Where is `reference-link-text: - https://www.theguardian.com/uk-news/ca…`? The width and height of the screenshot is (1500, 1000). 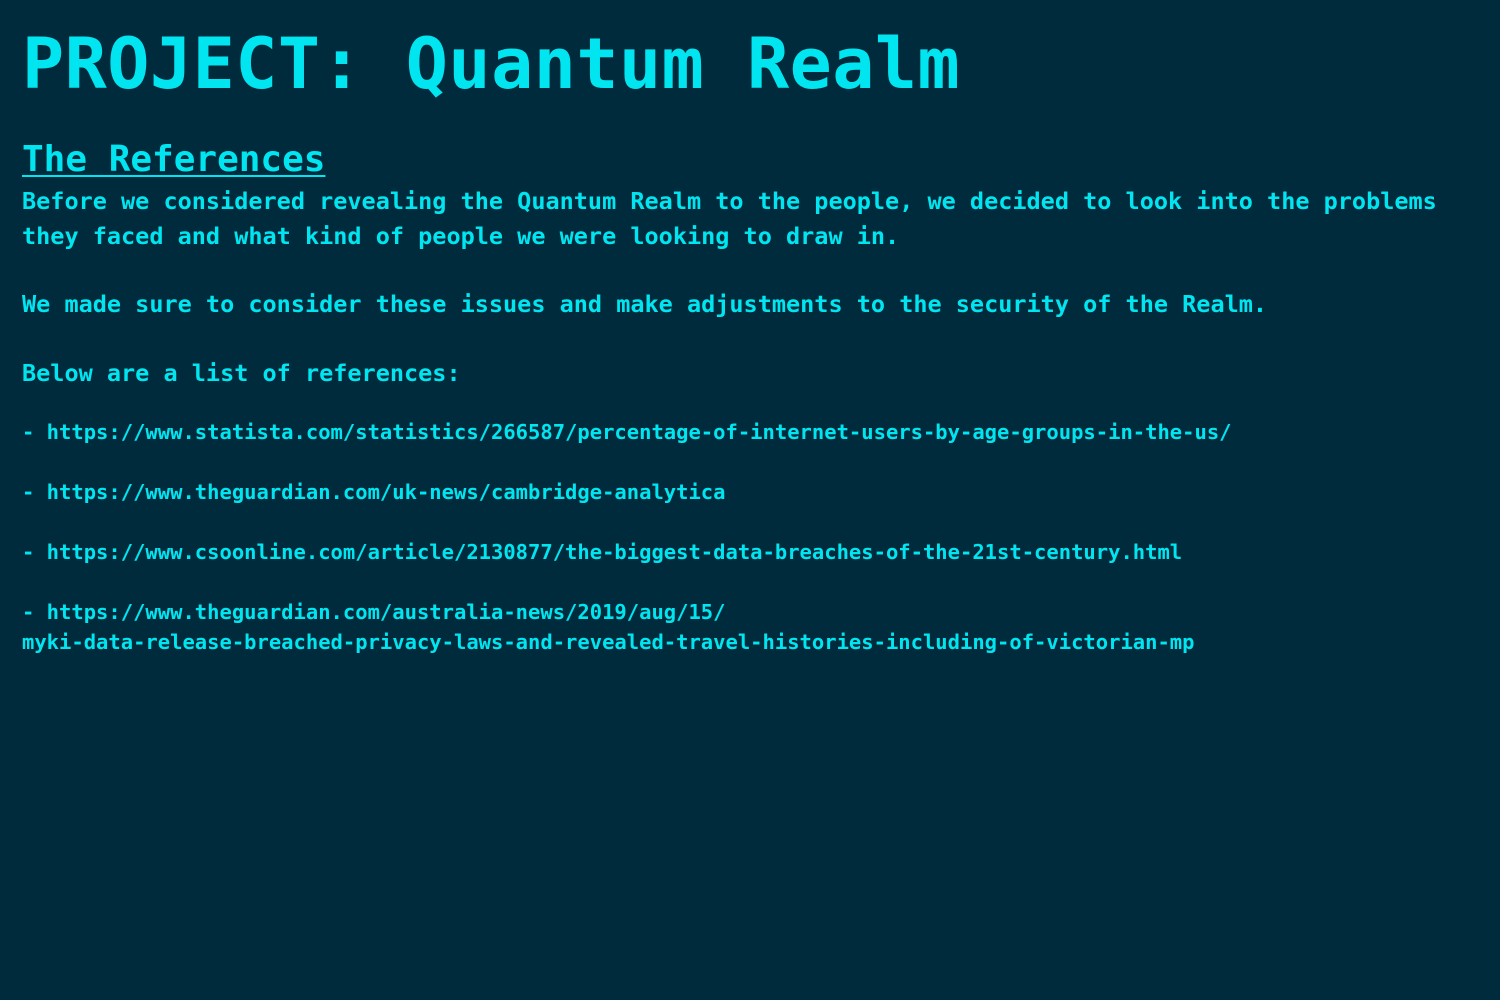
reference-link-text: - https://www.theguardian.com/uk-news/ca… is located at coordinates (374, 492).